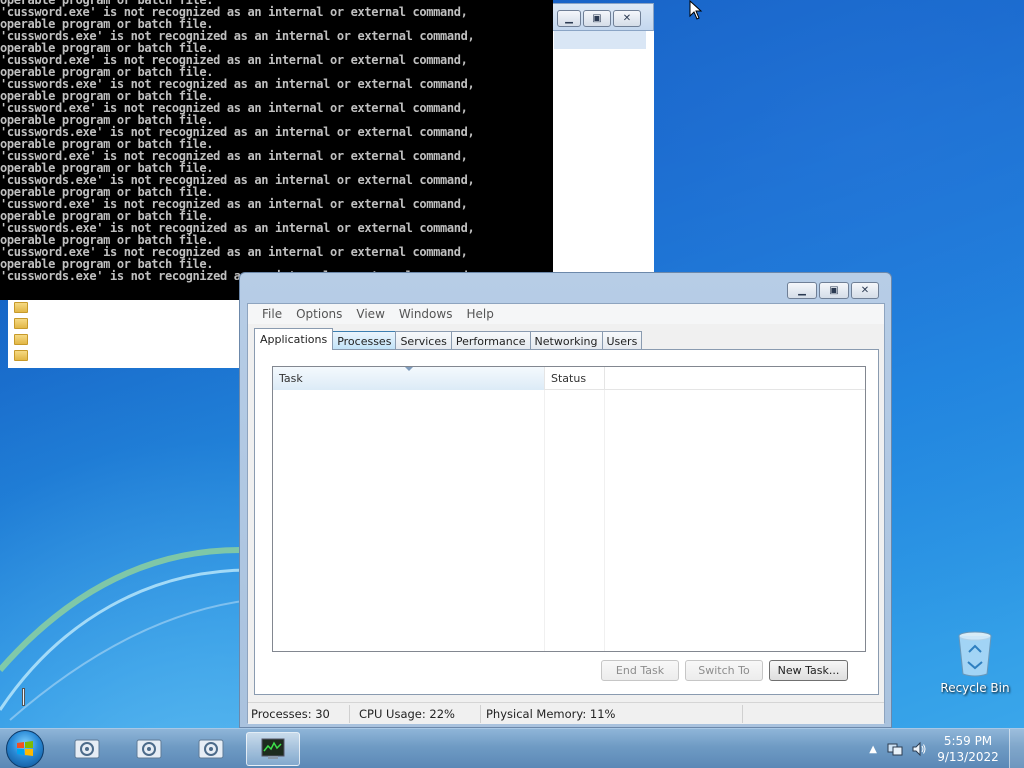 Image resolution: width=1024 pixels, height=768 pixels. What do you see at coordinates (426, 314) in the screenshot?
I see `menu-windows: Windows` at bounding box center [426, 314].